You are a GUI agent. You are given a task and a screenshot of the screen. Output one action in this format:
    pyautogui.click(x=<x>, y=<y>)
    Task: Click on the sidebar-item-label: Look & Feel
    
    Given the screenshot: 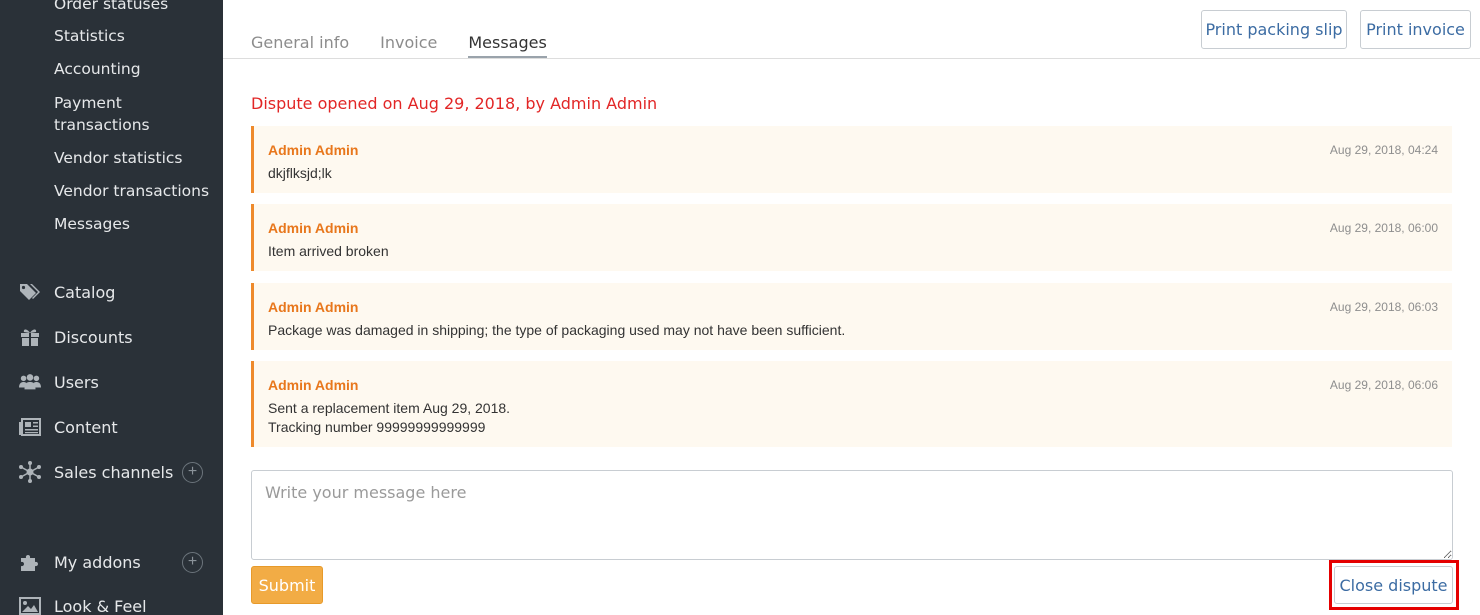 What is the action you would take?
    pyautogui.click(x=100, y=605)
    